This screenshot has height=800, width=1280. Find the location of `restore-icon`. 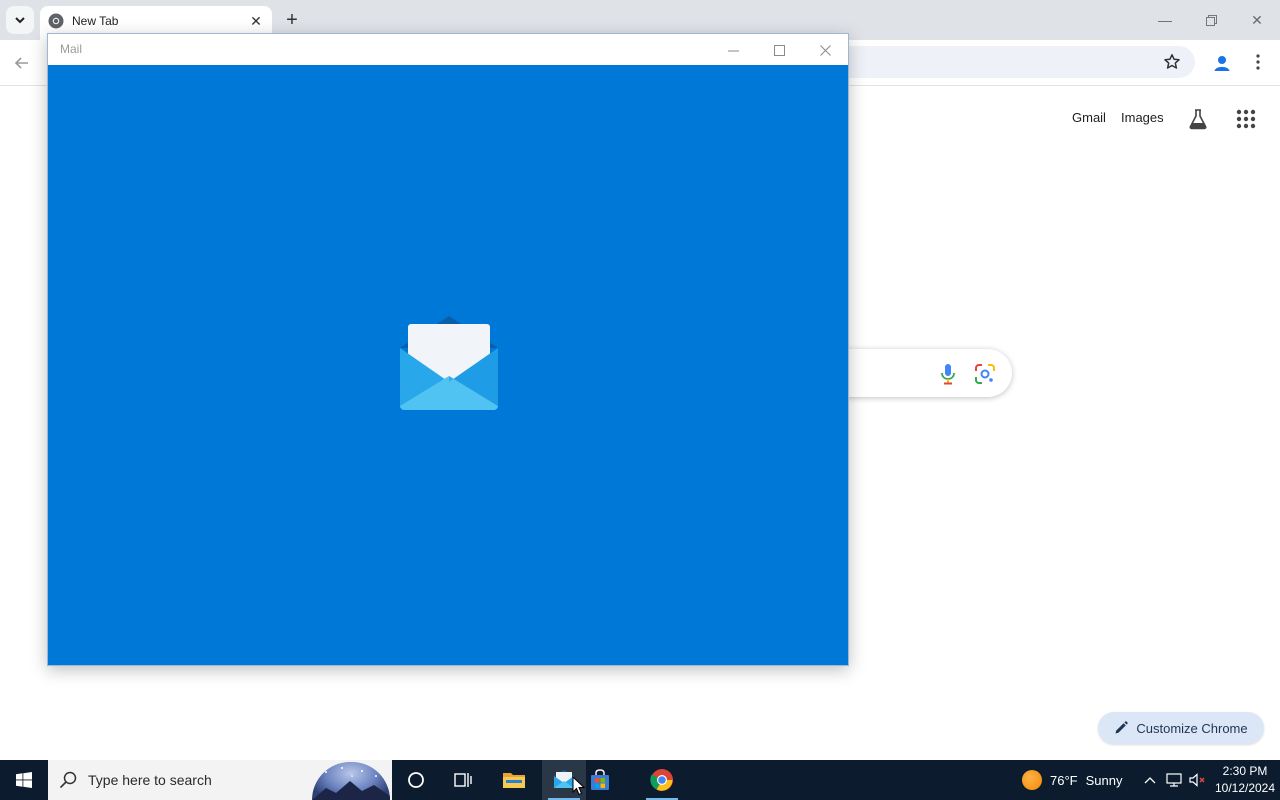

restore-icon is located at coordinates (1211, 20).